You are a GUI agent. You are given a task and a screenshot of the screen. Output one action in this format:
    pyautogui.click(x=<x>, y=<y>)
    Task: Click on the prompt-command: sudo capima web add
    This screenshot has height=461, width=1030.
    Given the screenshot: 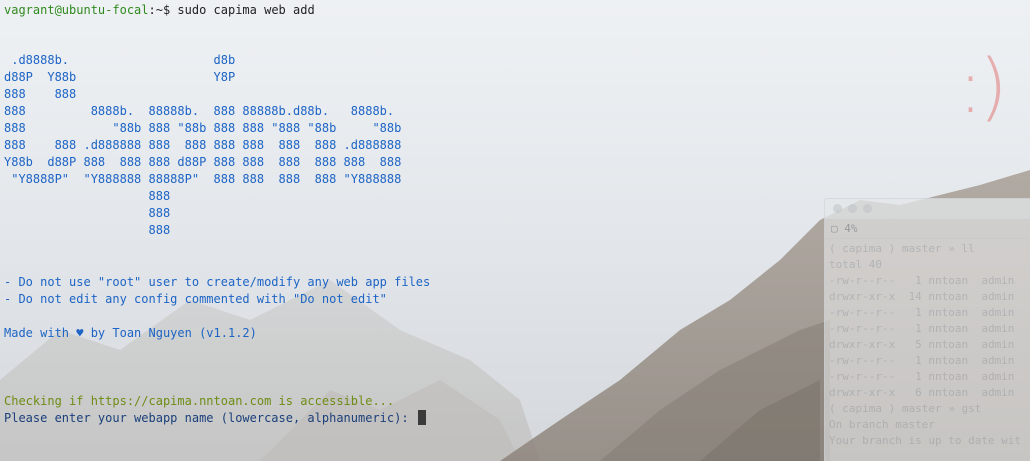 What is the action you would take?
    pyautogui.click(x=242, y=10)
    